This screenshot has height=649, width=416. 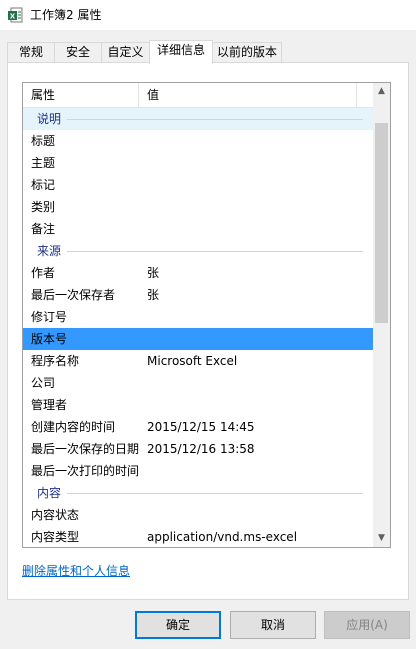 What do you see at coordinates (49, 339) in the screenshot?
I see `property-name: 版本号` at bounding box center [49, 339].